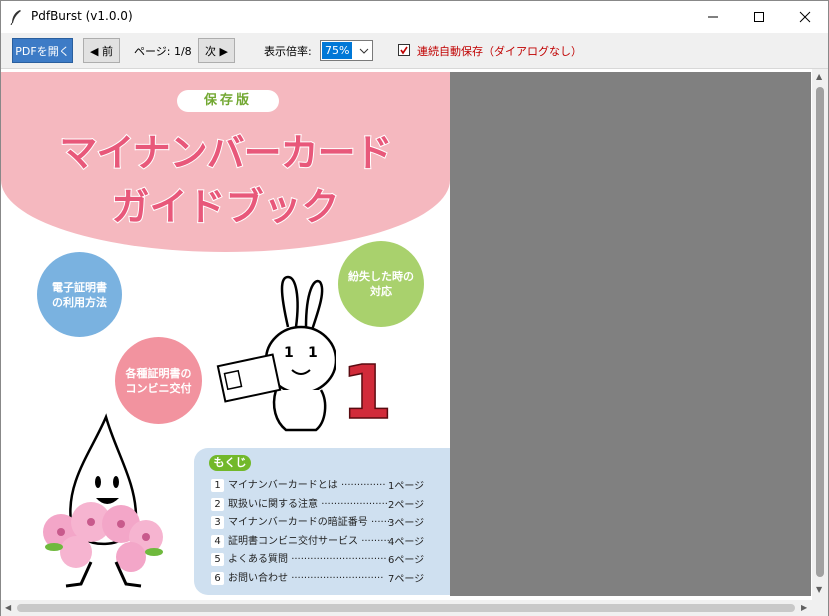 The width and height of the screenshot is (829, 616). I want to click on toc-page: 6ページ, so click(406, 560).